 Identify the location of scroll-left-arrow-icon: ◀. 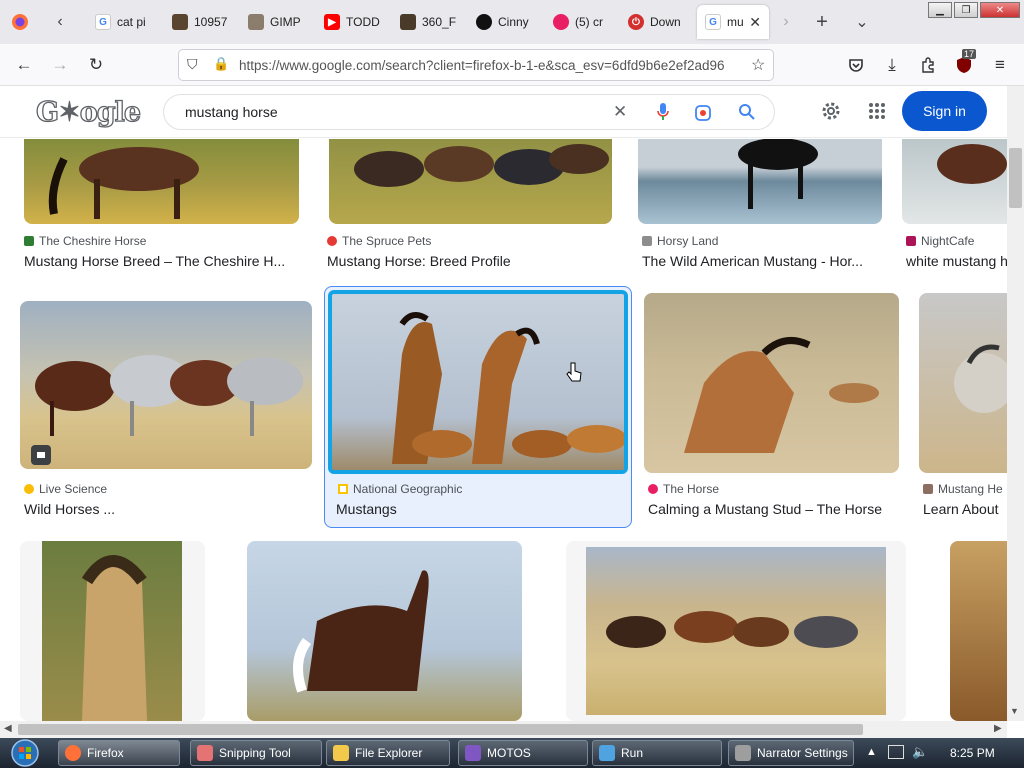
(8, 728).